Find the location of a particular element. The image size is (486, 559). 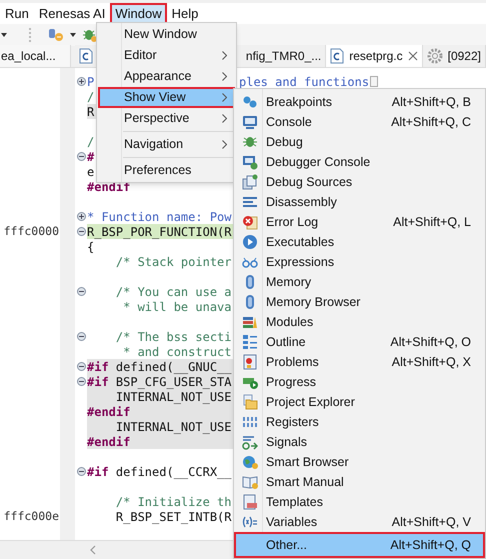

editor-tab: [0922] is located at coordinates (454, 56).